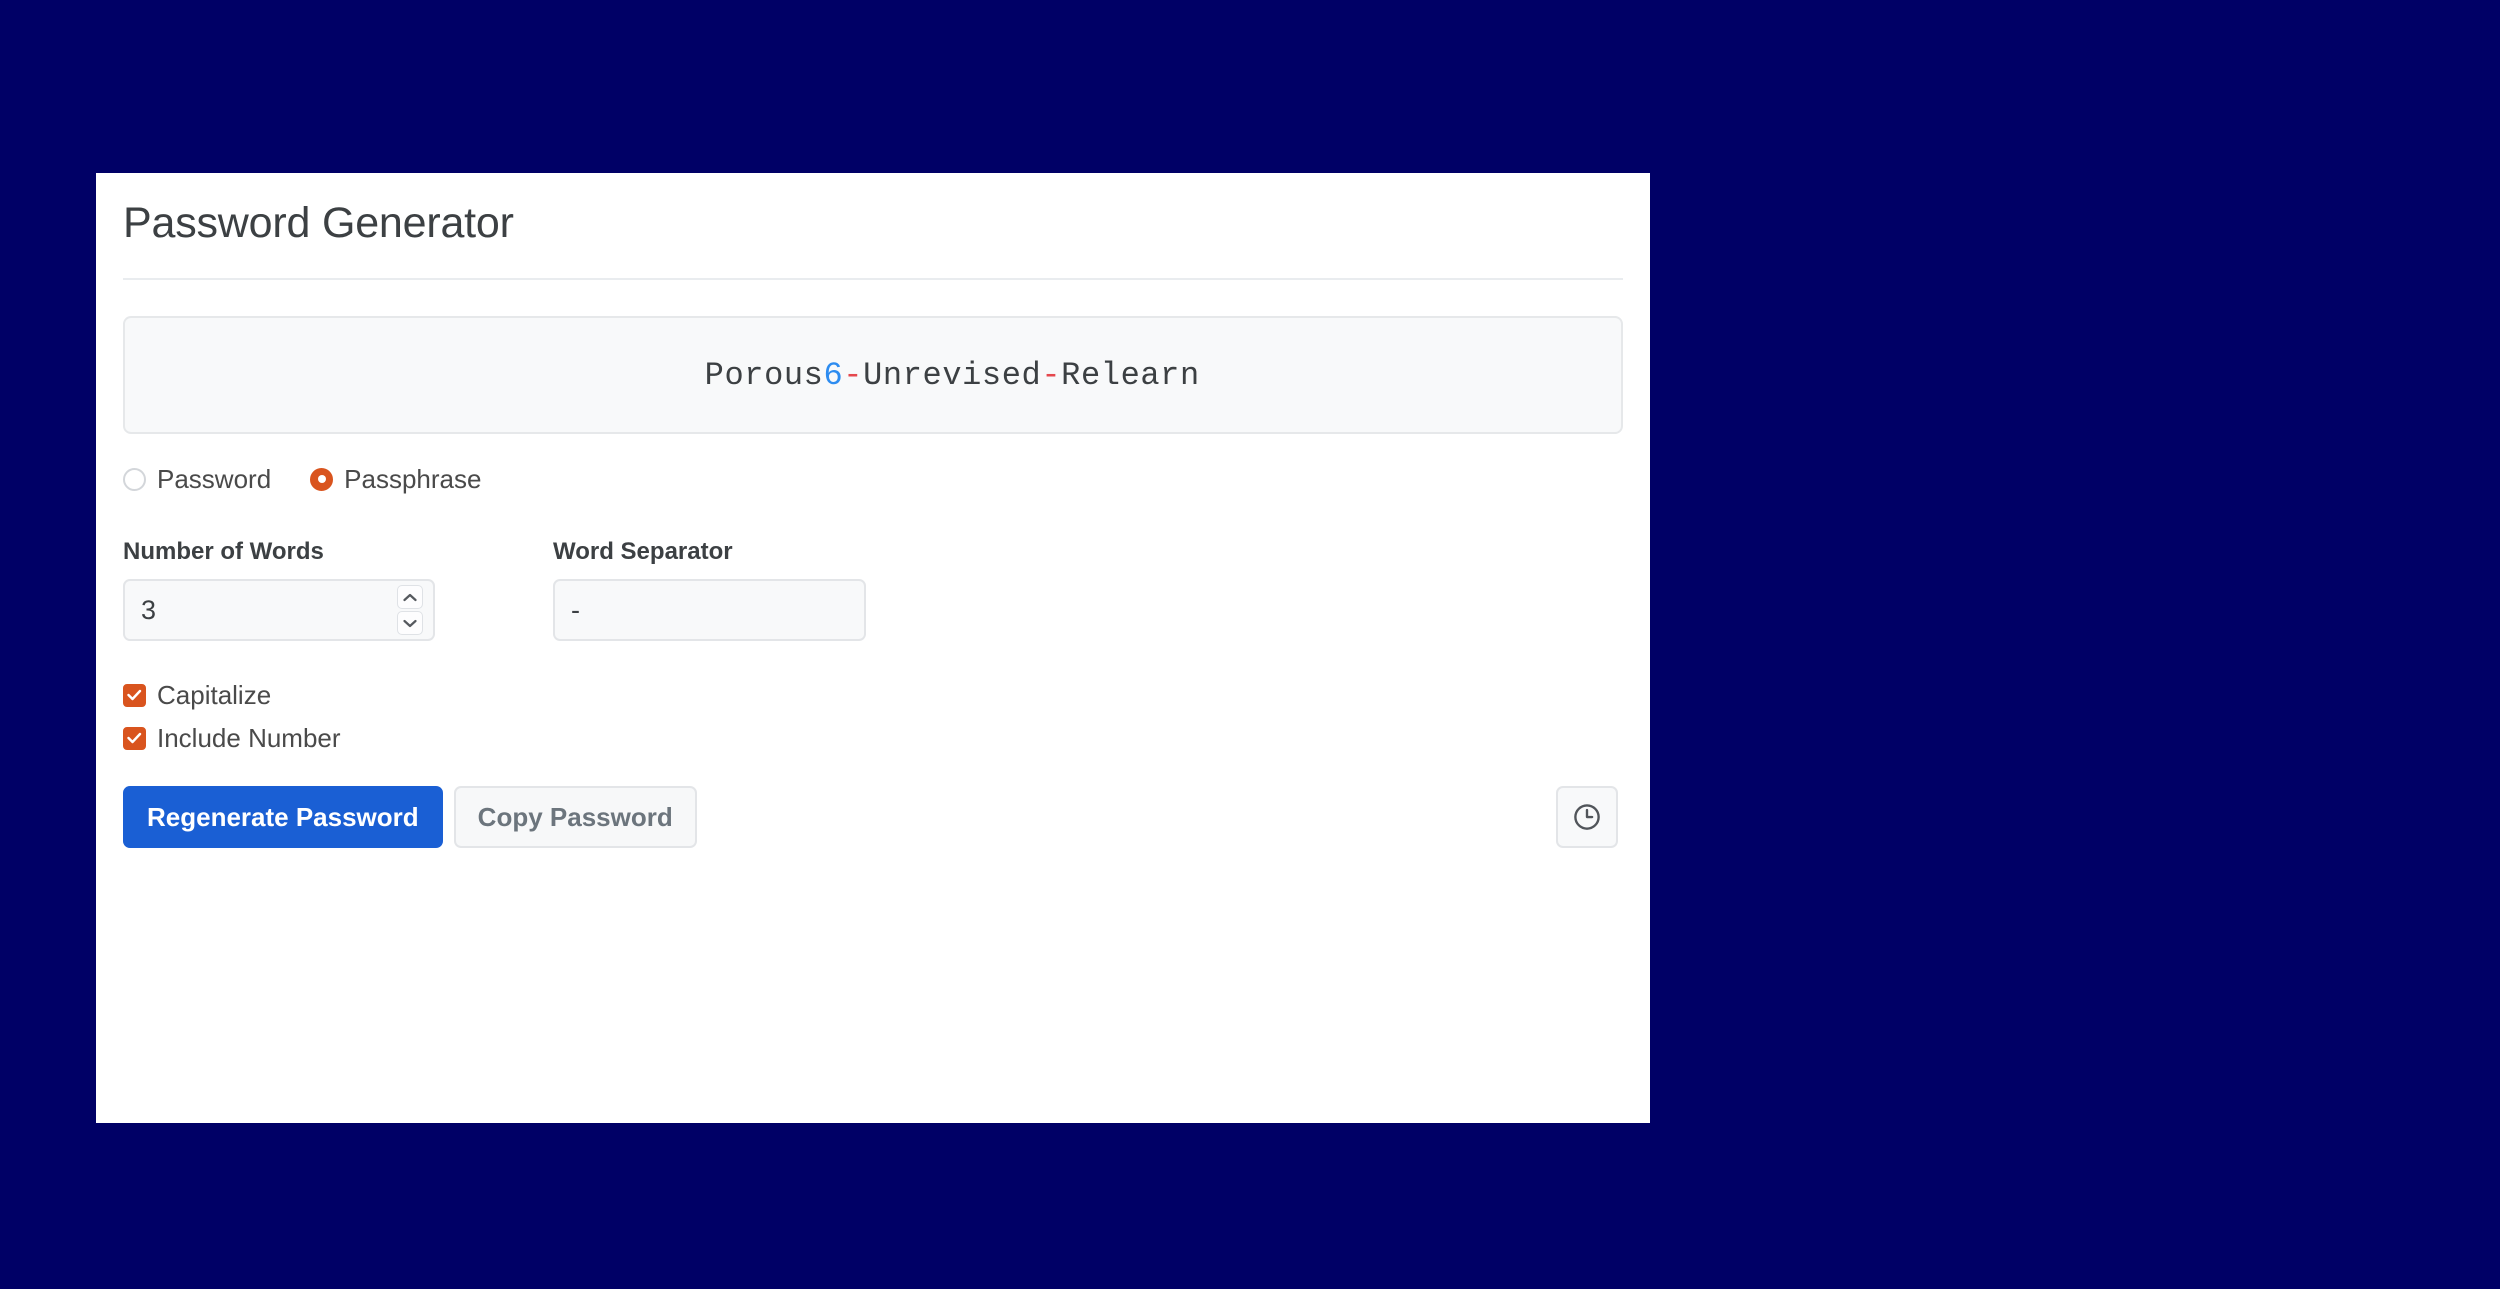 The height and width of the screenshot is (1289, 2500). Describe the element at coordinates (223, 551) in the screenshot. I see `number-of-words-label: Number of Words` at that location.